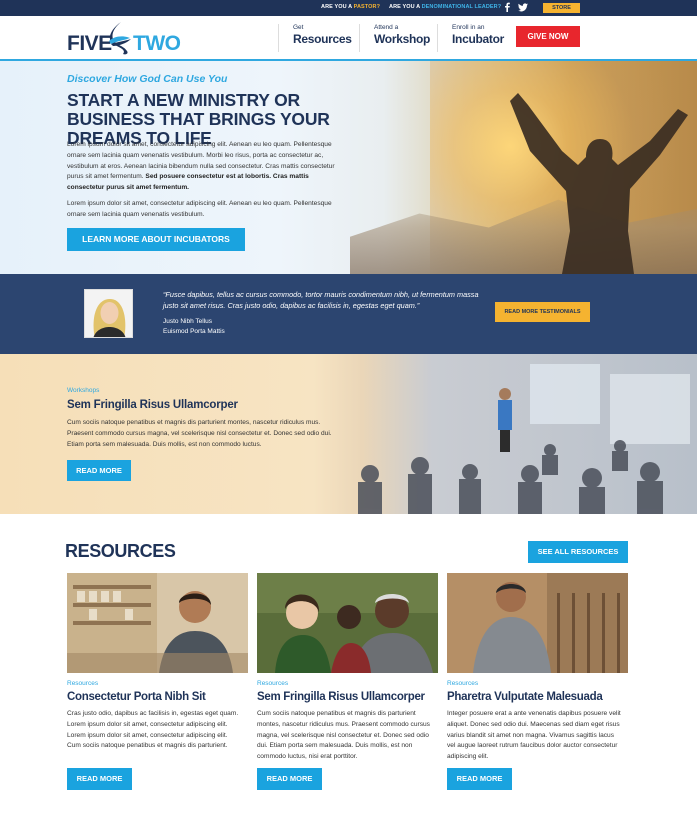 This screenshot has width=697, height=820. Describe the element at coordinates (463, 683) in the screenshot. I see `resource-card-3-kicker: Resources` at that location.